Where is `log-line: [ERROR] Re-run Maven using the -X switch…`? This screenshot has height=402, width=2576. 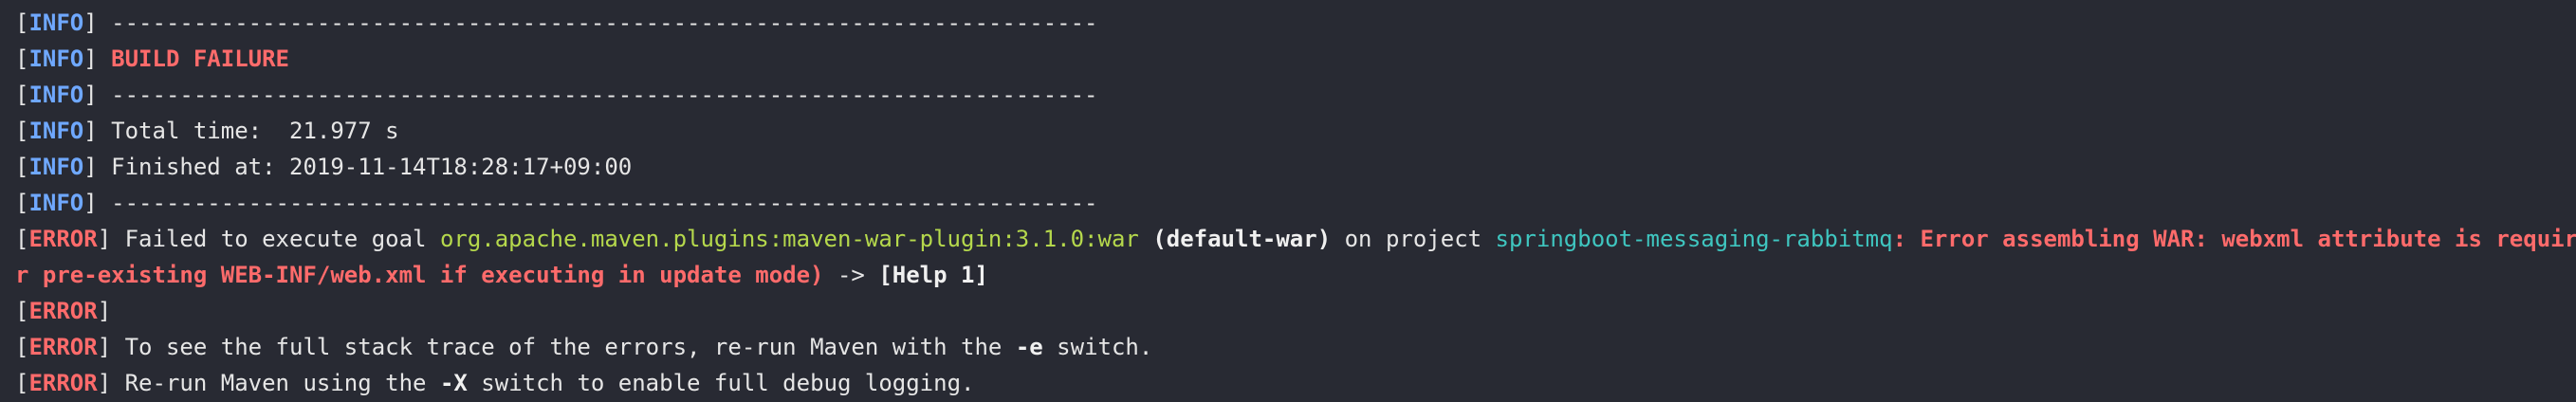
log-line: [ERROR] Re-run Maven using the -X switch… is located at coordinates (1288, 383).